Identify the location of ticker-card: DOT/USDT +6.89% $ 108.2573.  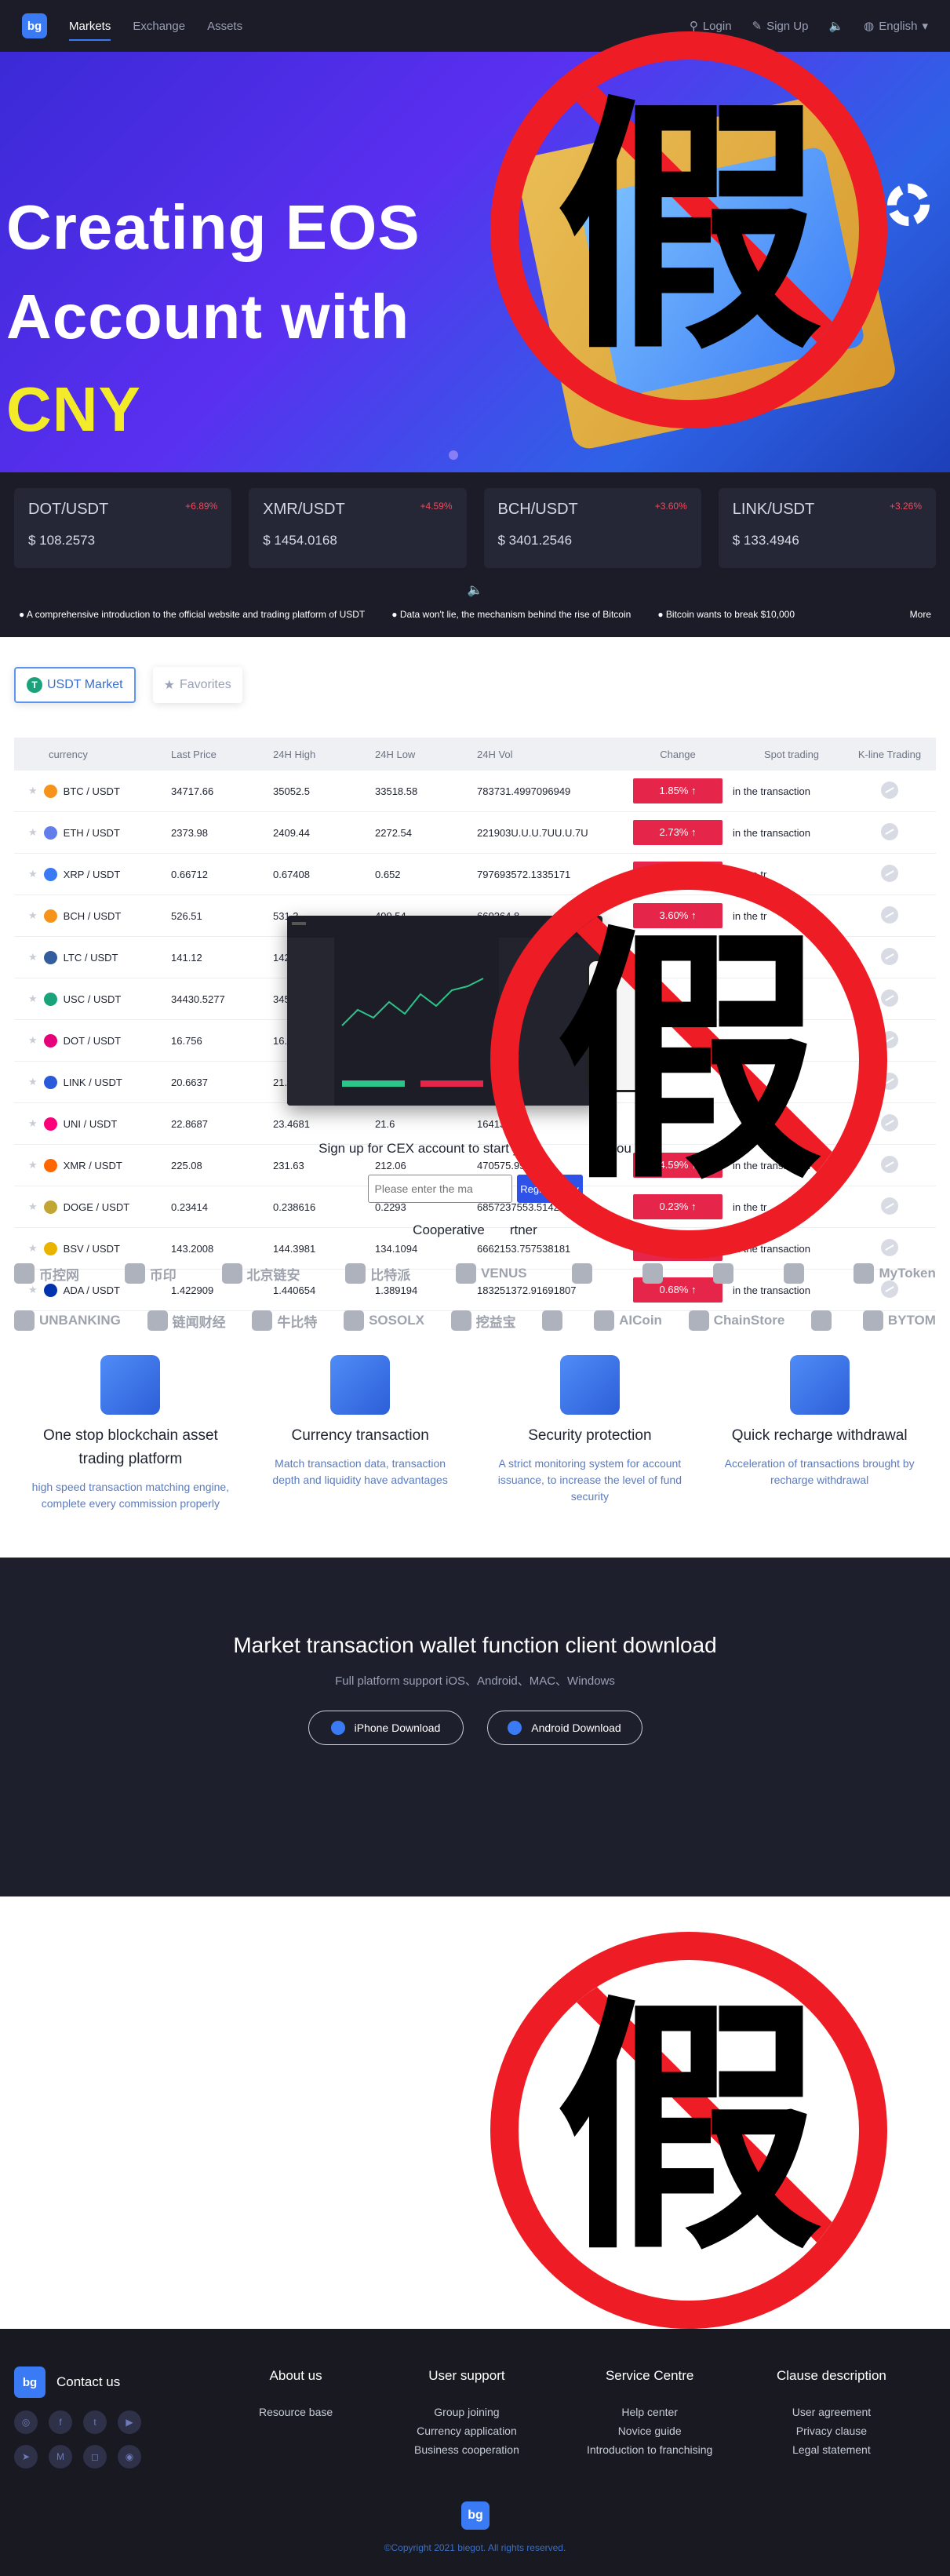
(123, 528).